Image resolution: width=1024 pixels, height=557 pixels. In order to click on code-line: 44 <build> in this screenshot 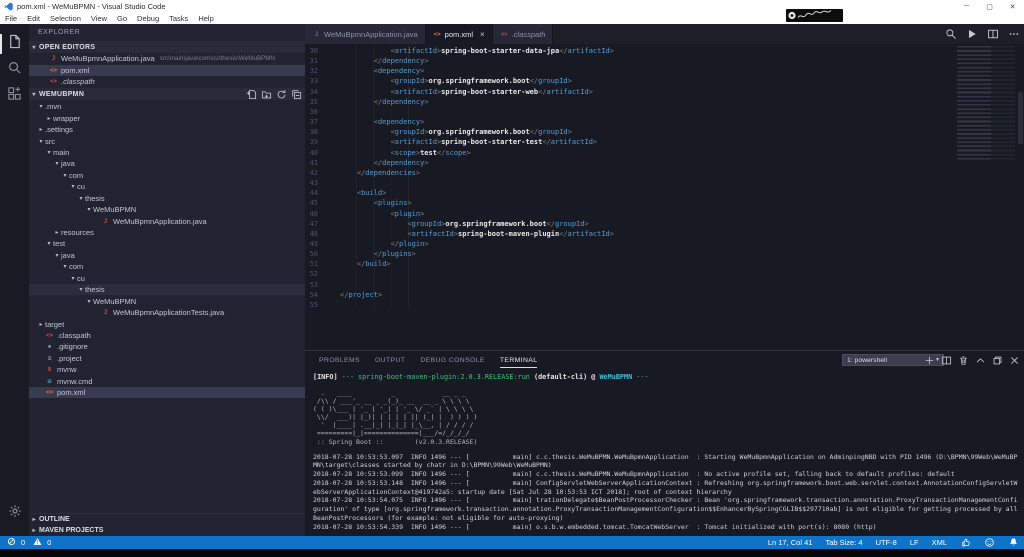, I will do `click(664, 193)`.